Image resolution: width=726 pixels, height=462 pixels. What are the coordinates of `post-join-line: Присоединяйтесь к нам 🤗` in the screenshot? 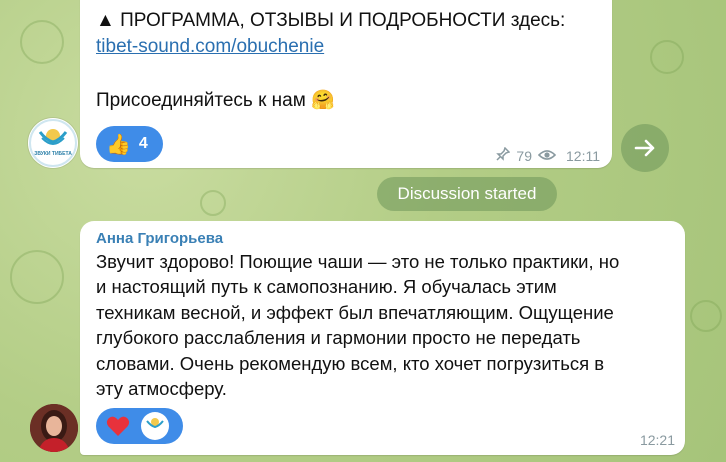 It's located at (215, 100).